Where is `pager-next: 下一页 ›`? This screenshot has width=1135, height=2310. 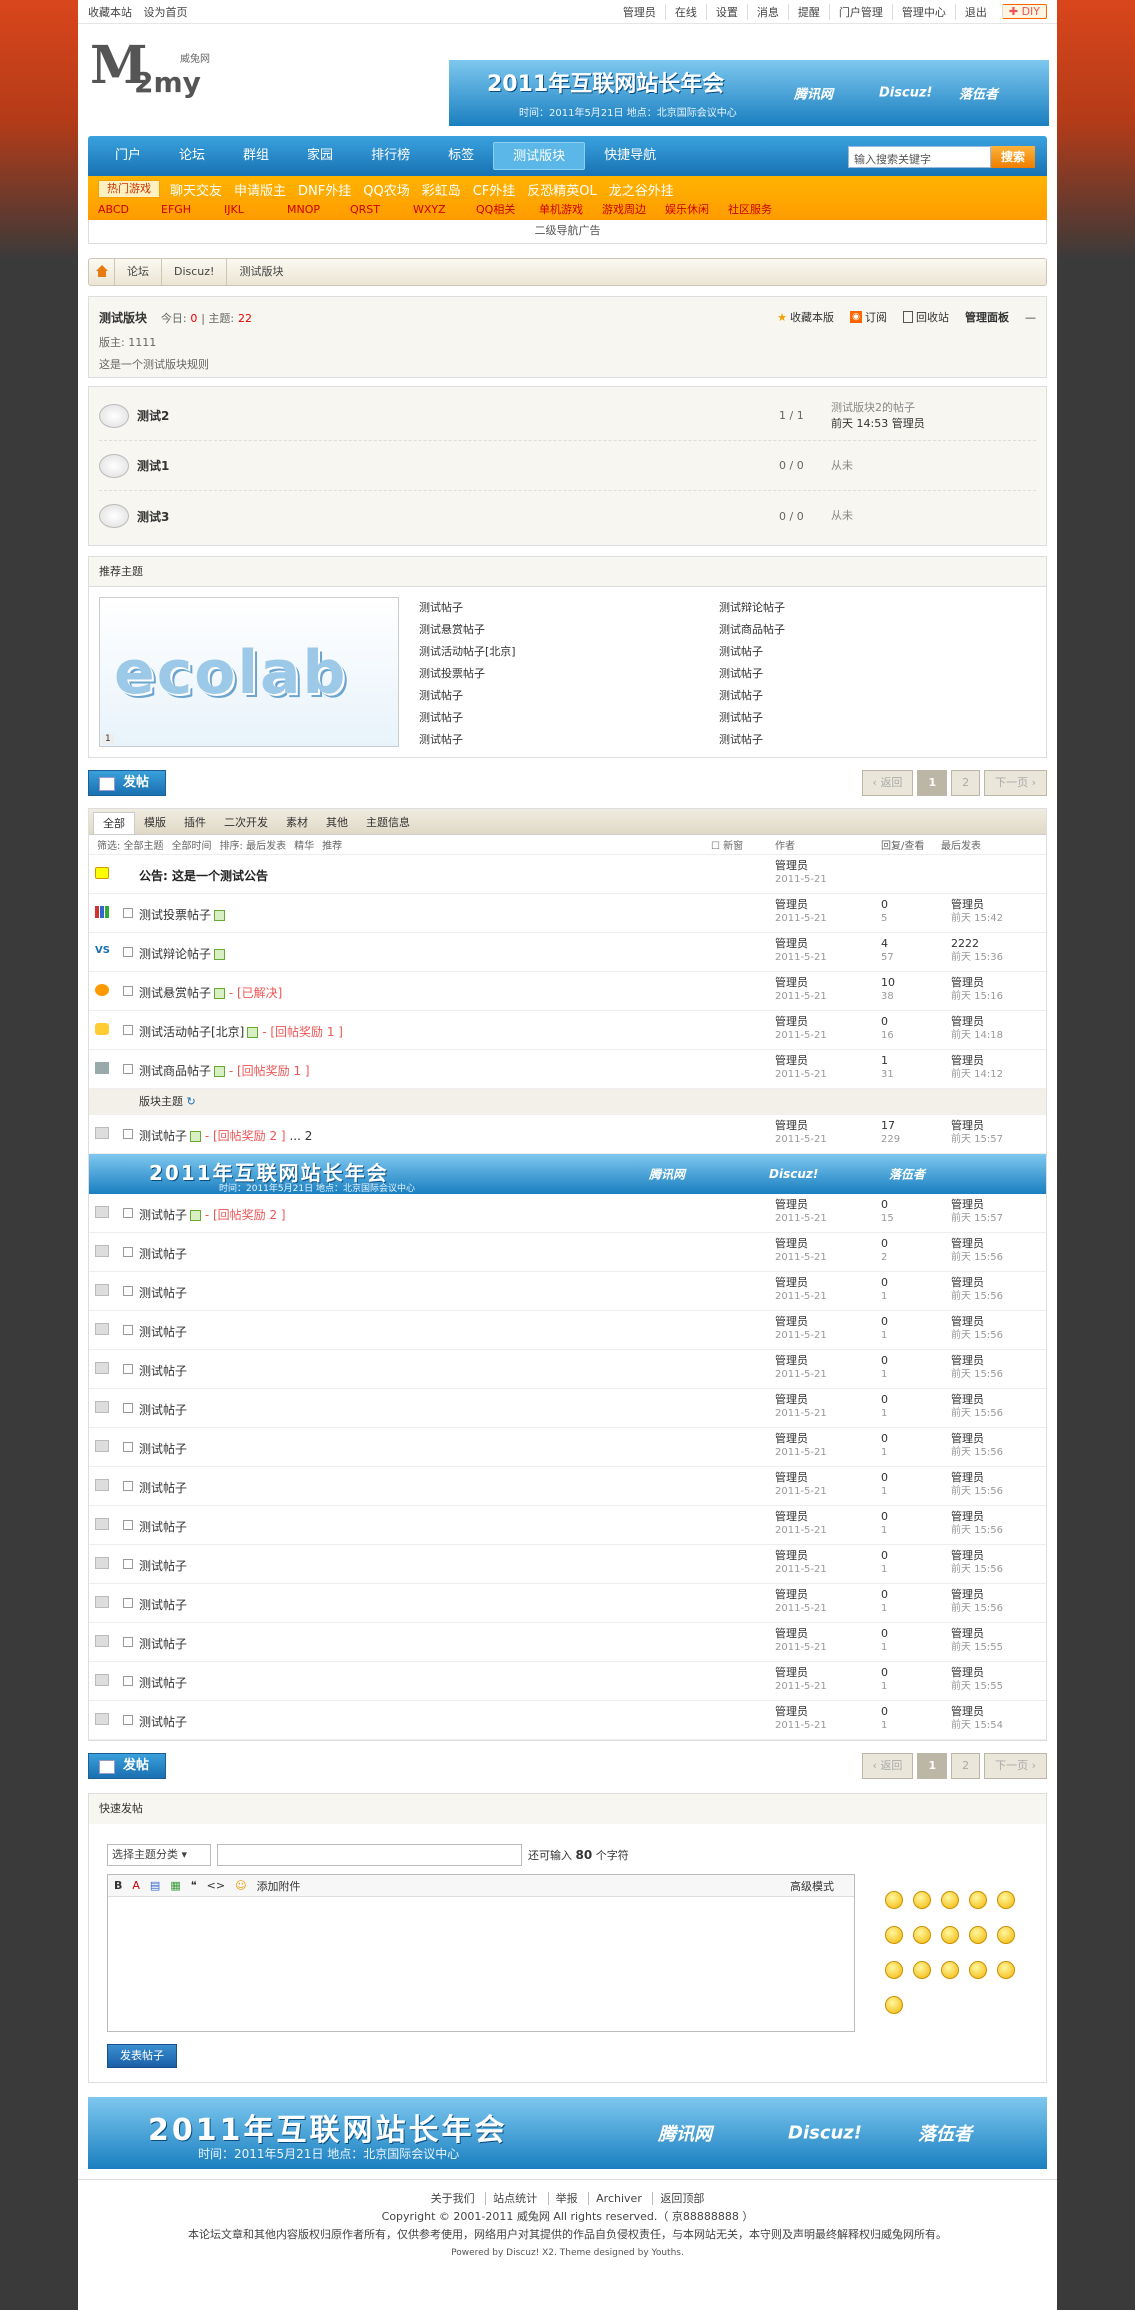 pager-next: 下一页 › is located at coordinates (1015, 1766).